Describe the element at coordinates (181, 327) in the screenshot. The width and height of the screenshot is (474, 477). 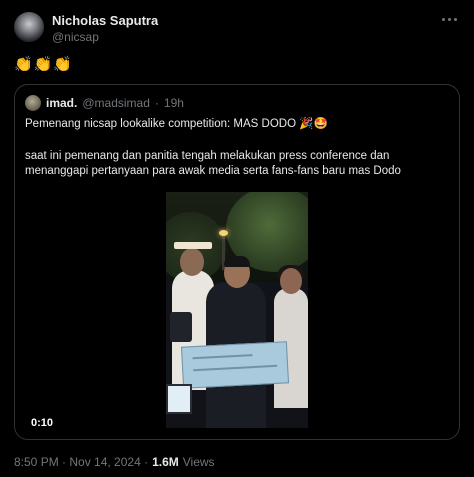
I see `video-frame-microphone` at that location.